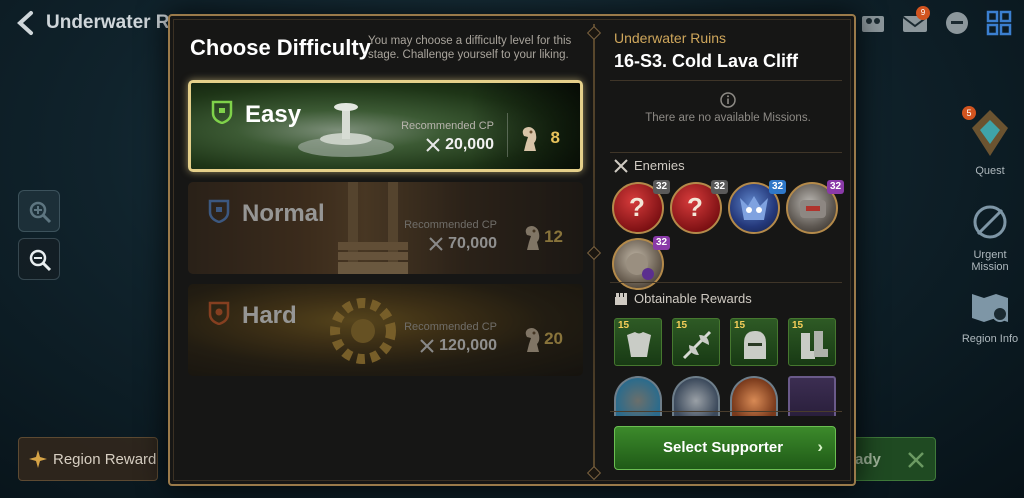 This screenshot has width=1024, height=498. What do you see at coordinates (755, 345) in the screenshot?
I see `helmet-icon` at bounding box center [755, 345].